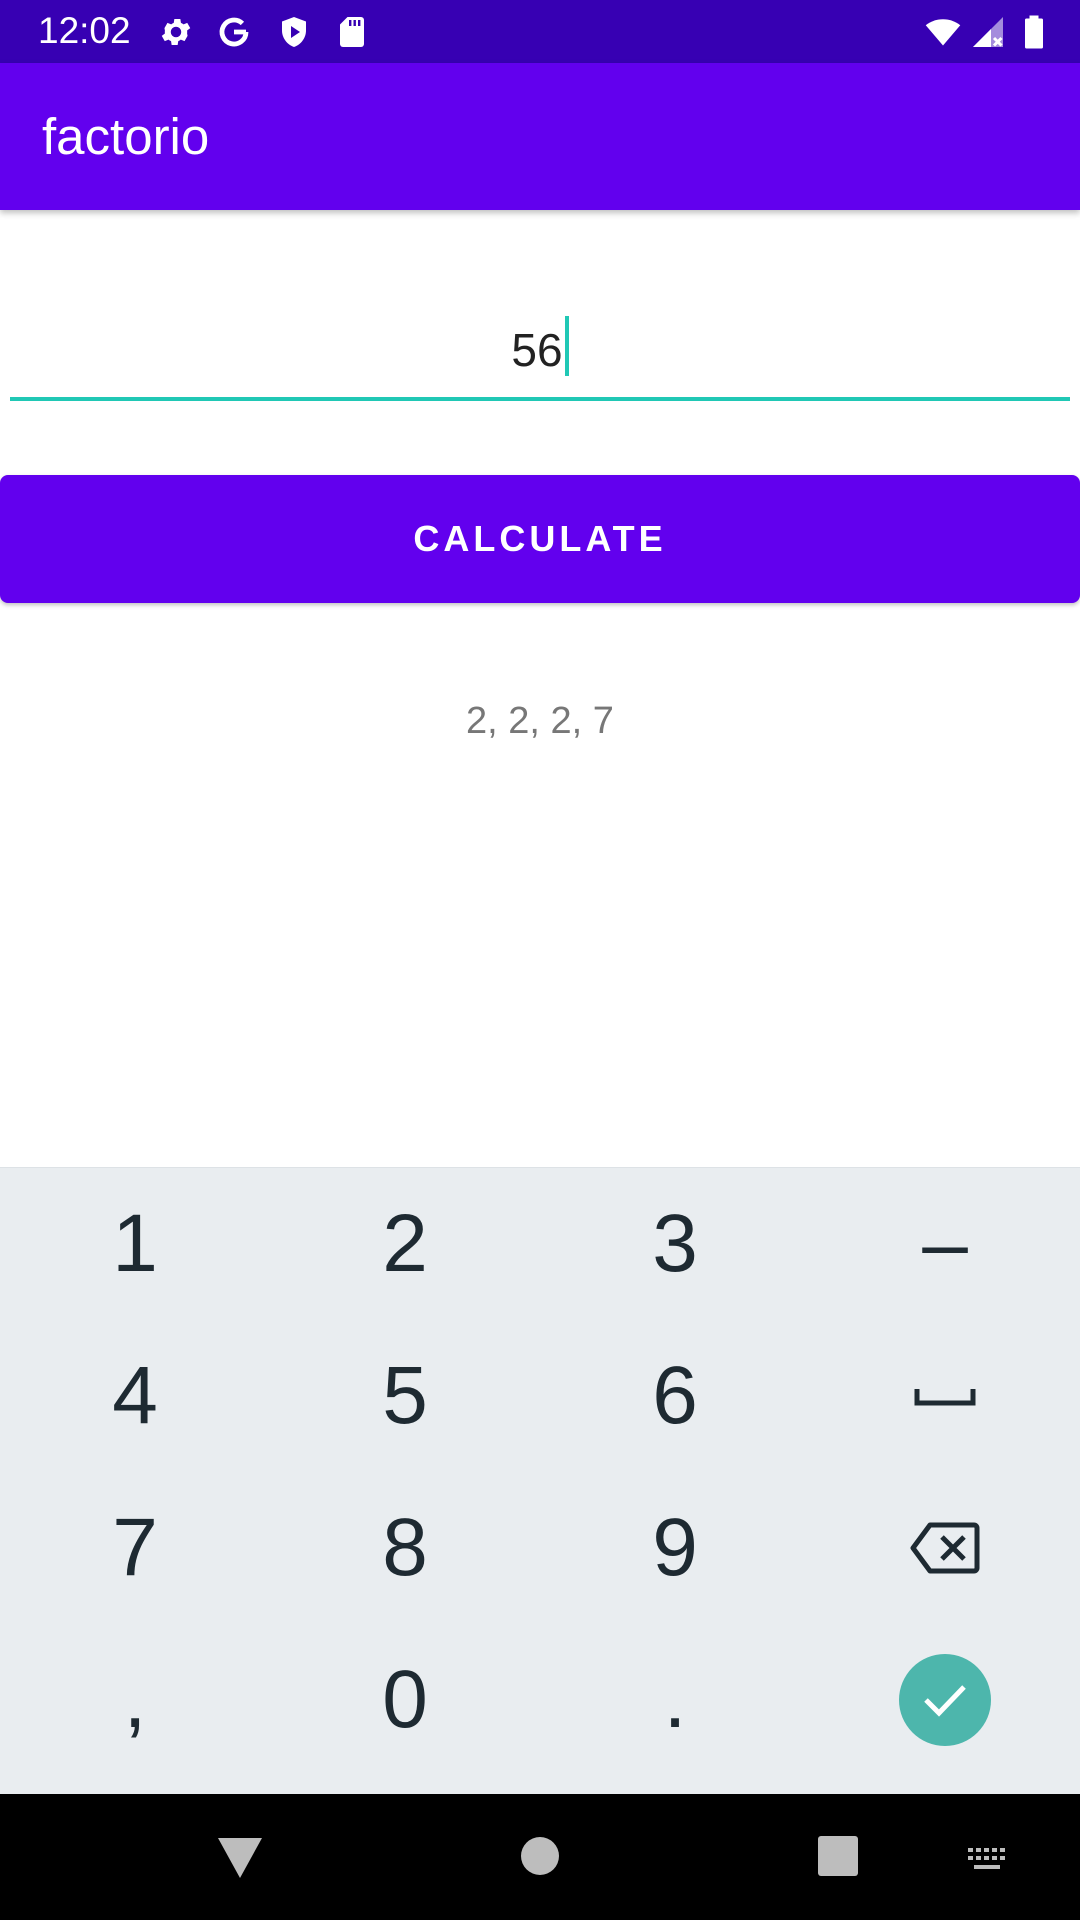 This screenshot has height=1920, width=1080. Describe the element at coordinates (135, 1396) in the screenshot. I see `key-4: 4` at that location.